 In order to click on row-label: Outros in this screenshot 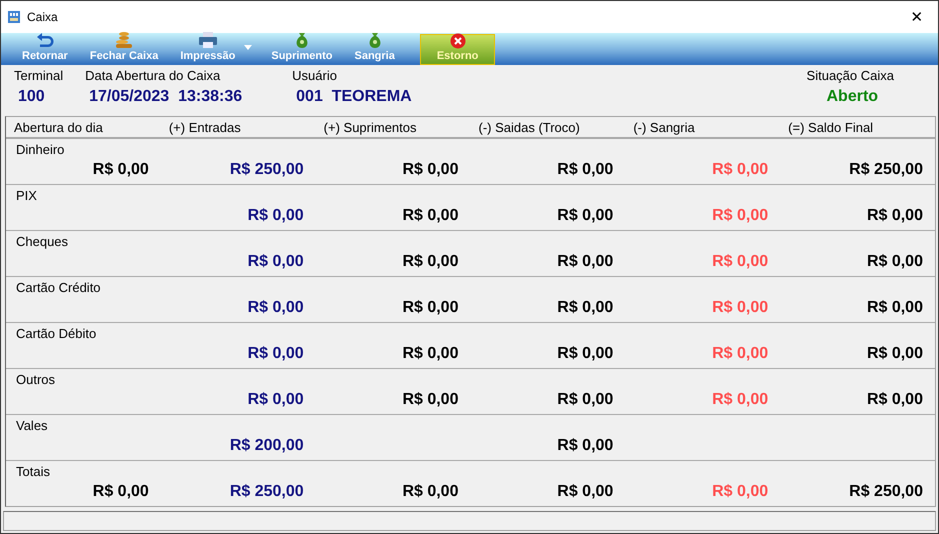, I will do `click(35, 379)`.